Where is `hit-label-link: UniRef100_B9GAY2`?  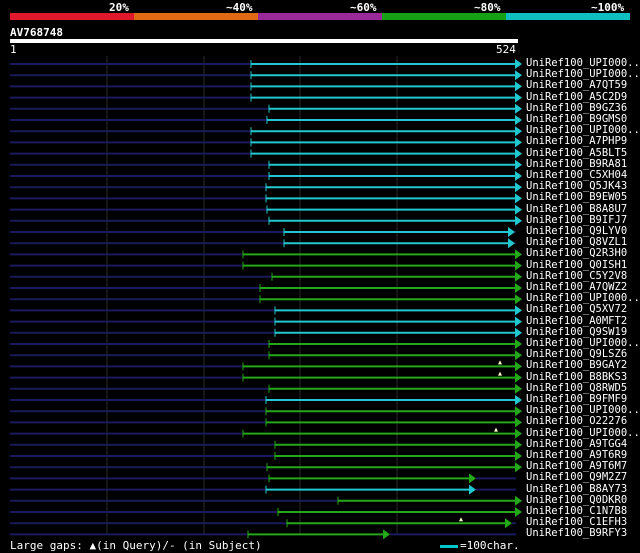
hit-label-link: UniRef100_B9GAY2 is located at coordinates (576, 365).